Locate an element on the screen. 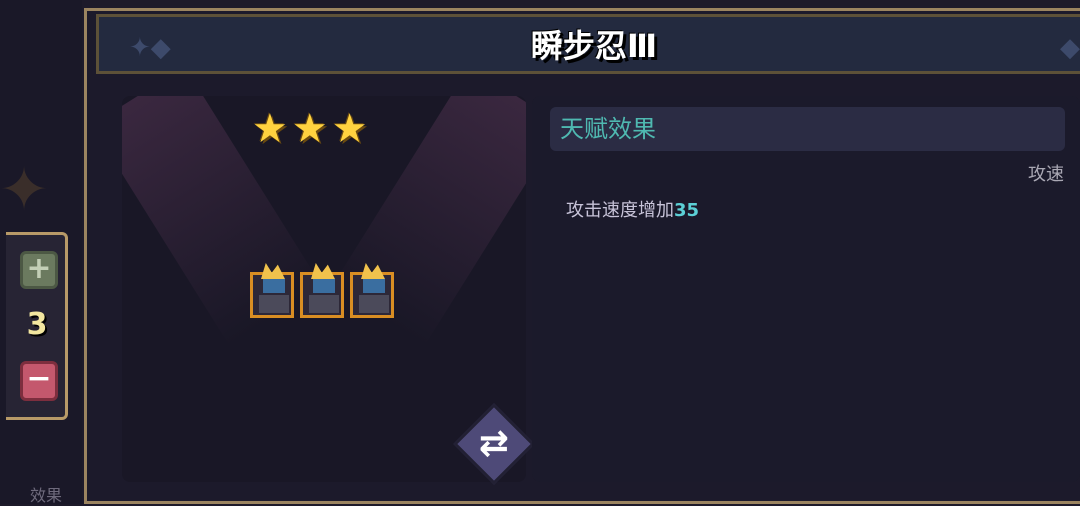 The image size is (1080, 506). sparkle-icon: ✦ is located at coordinates (25, 190).